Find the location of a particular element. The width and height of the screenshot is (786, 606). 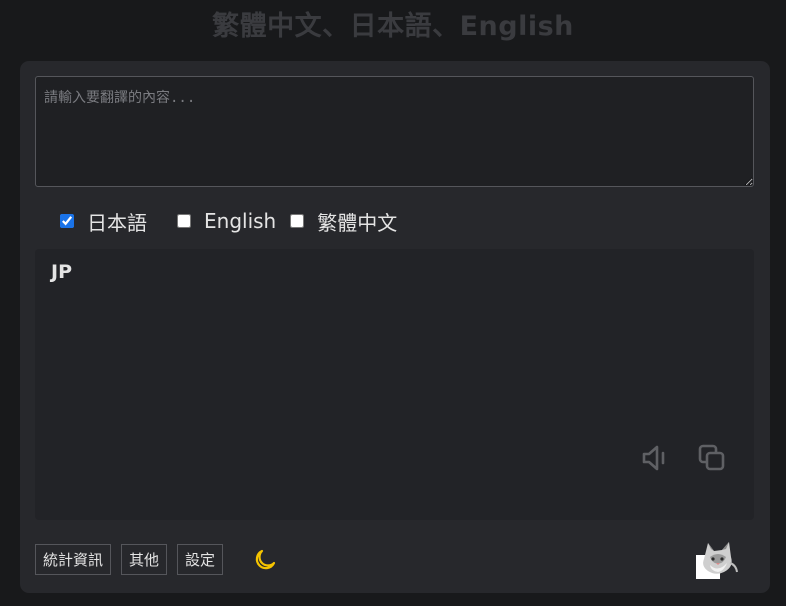

statistics-button: 統計資訊 is located at coordinates (73, 559).